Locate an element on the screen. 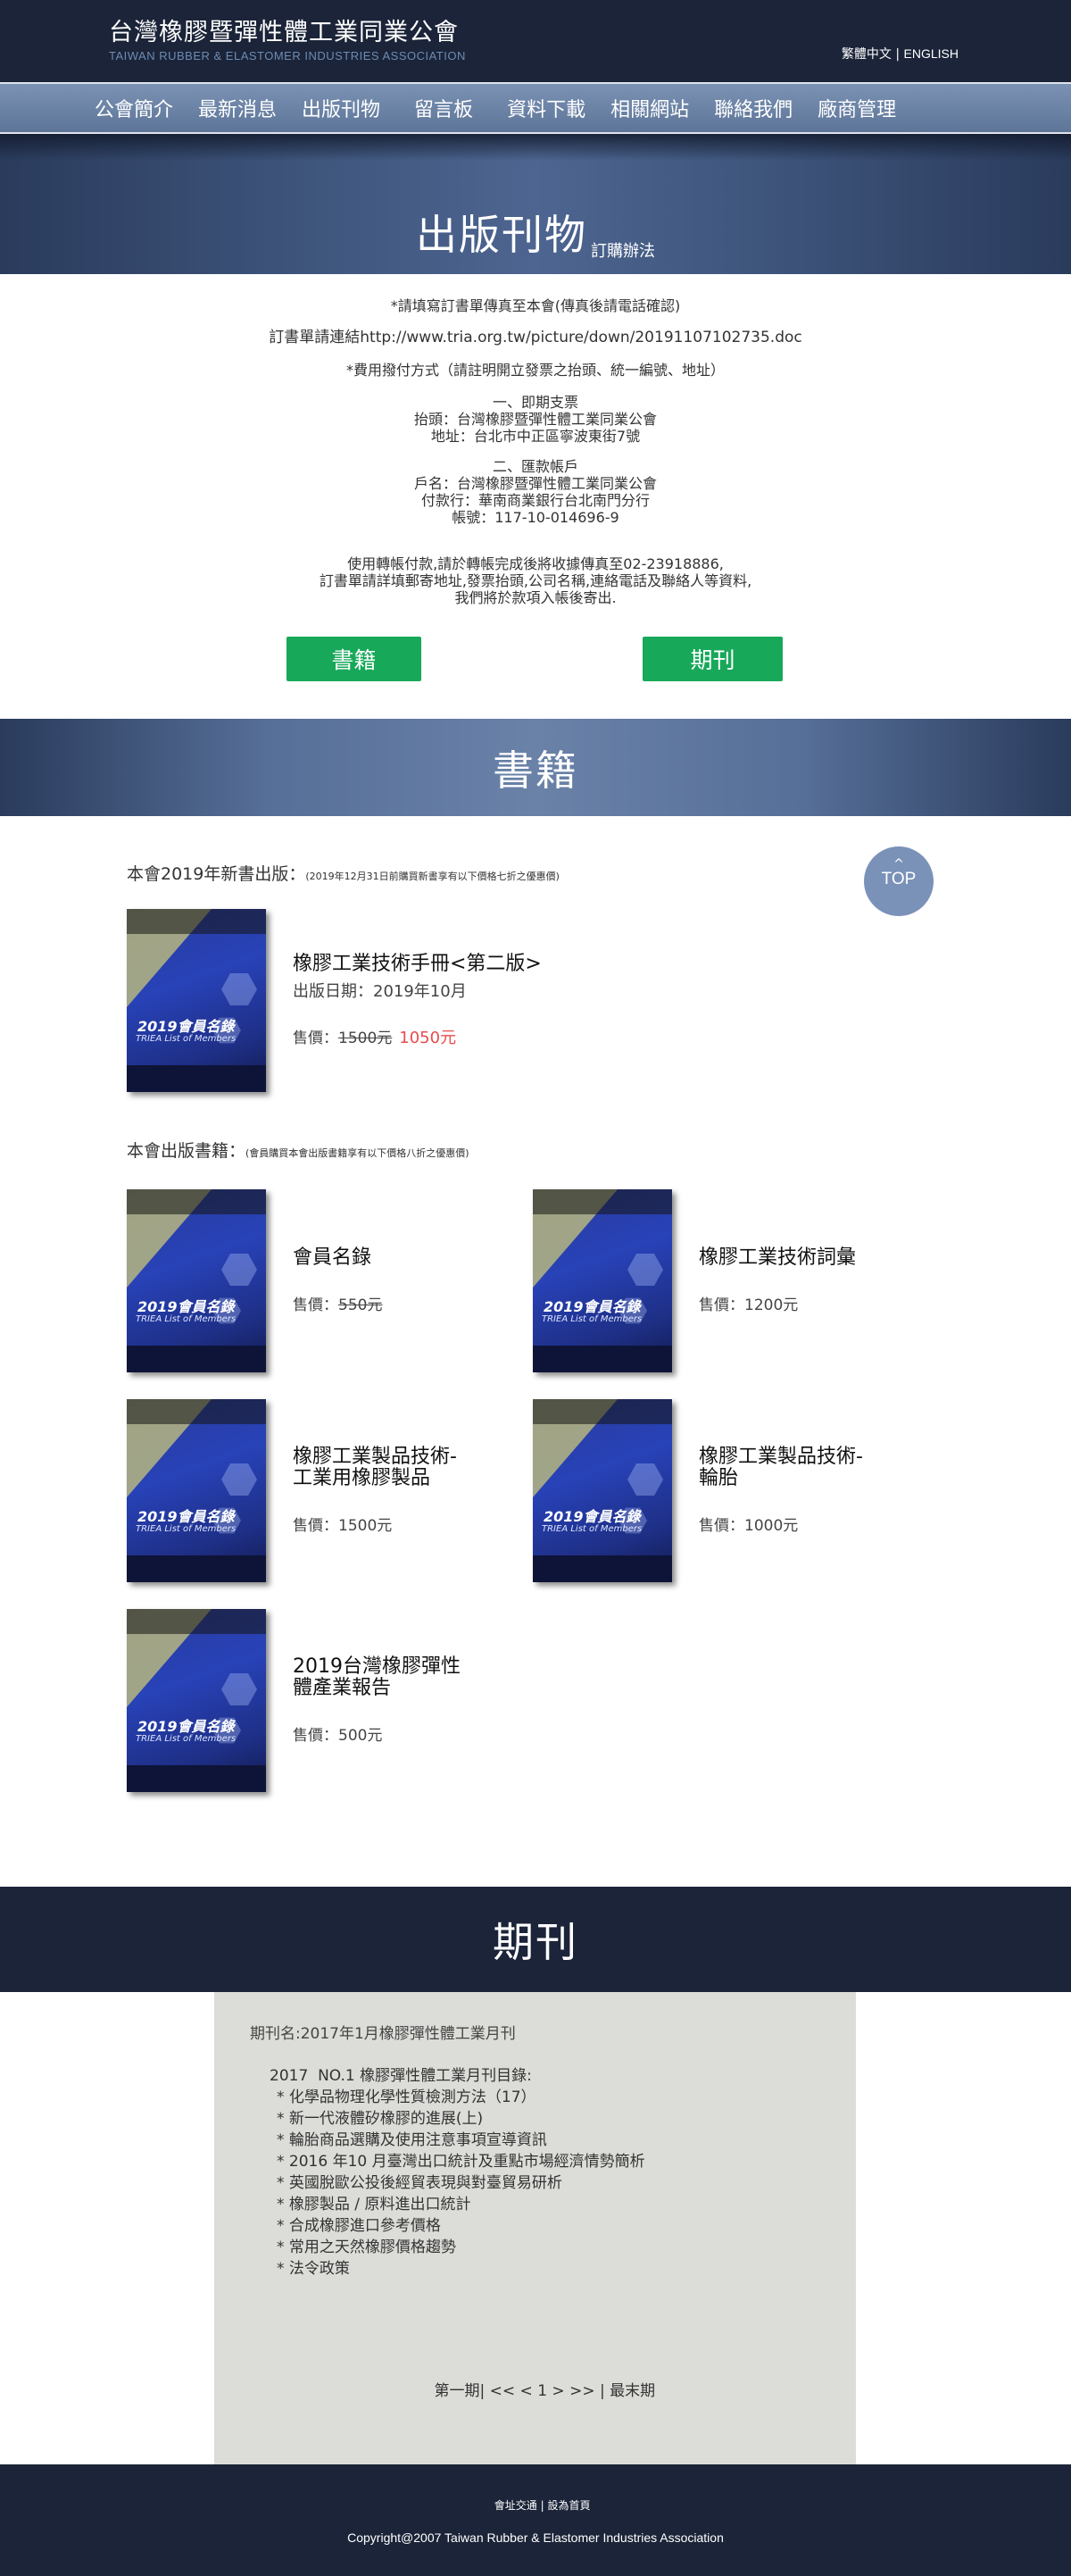 Image resolution: width=1071 pixels, height=2576 pixels. back-to-top-label: TOP is located at coordinates (899, 879).